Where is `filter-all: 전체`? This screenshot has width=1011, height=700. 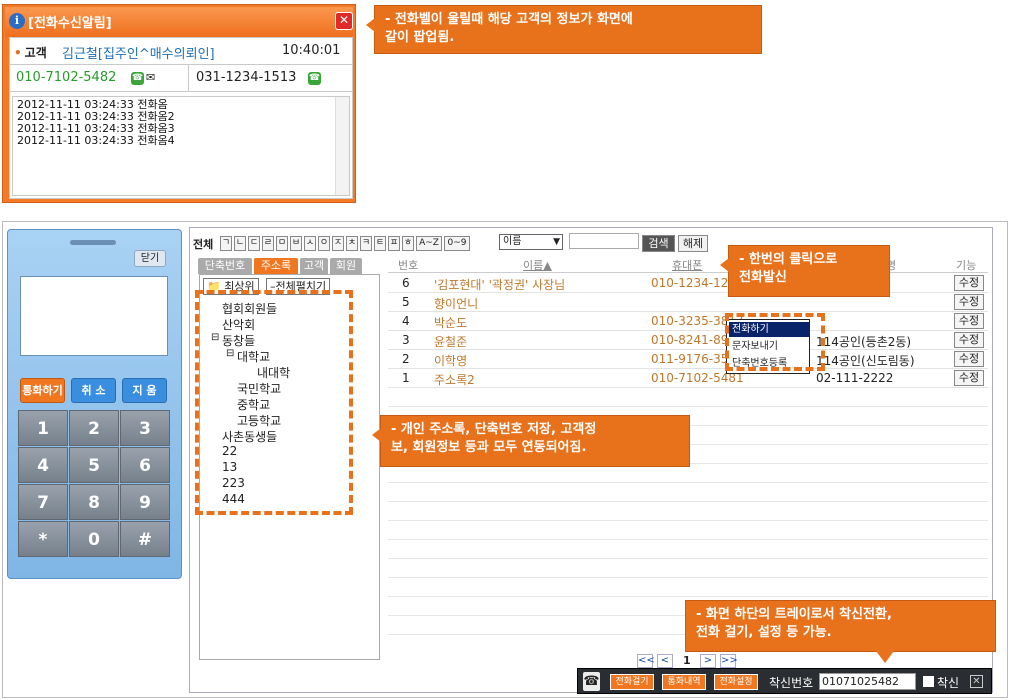
filter-all: 전체 is located at coordinates (203, 244).